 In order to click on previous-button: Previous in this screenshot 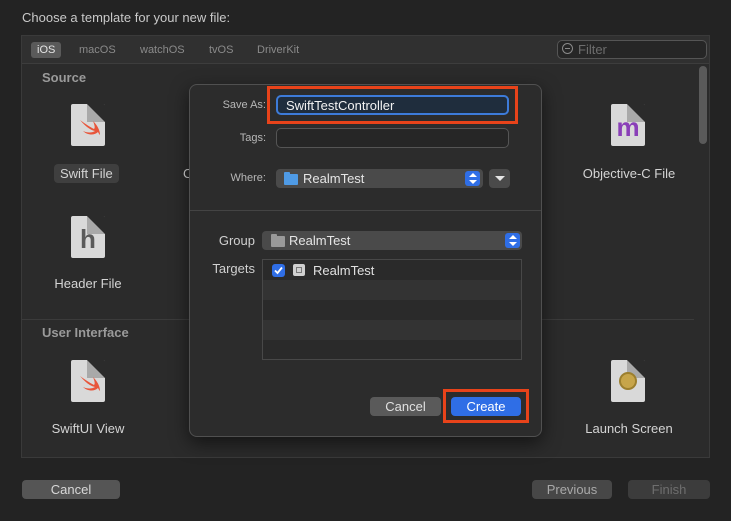, I will do `click(572, 489)`.